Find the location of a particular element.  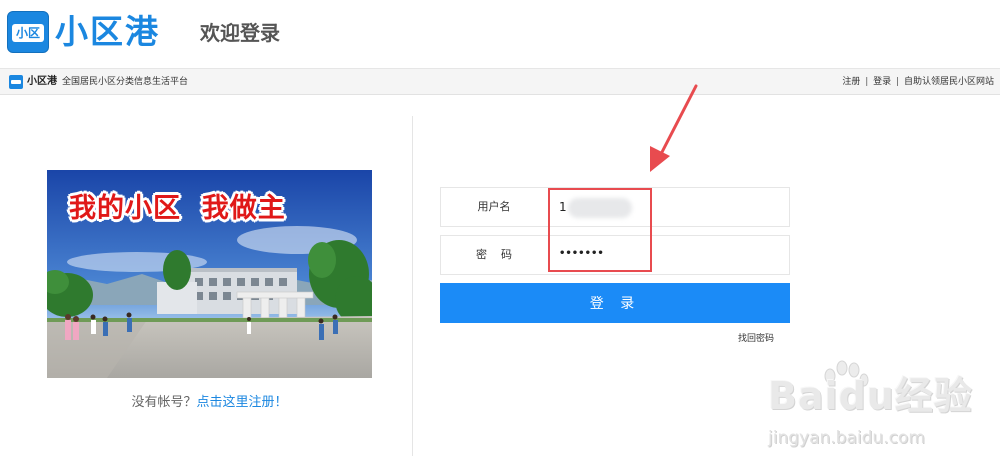

register-link-top: 注册 is located at coordinates (851, 82).